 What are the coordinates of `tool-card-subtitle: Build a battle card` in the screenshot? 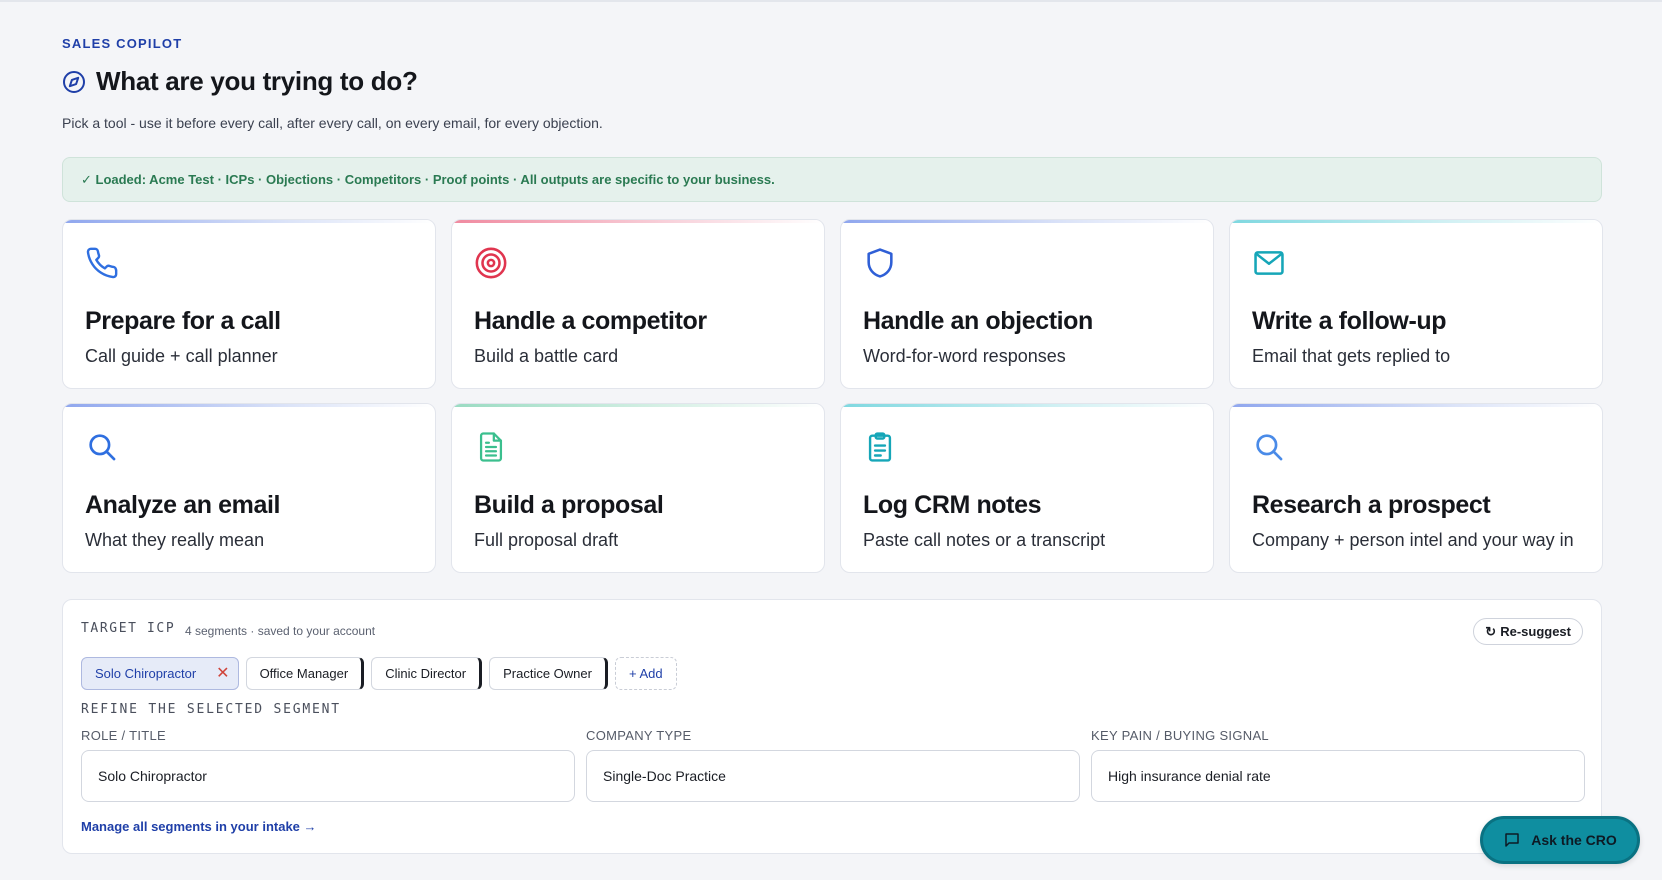 It's located at (546, 356).